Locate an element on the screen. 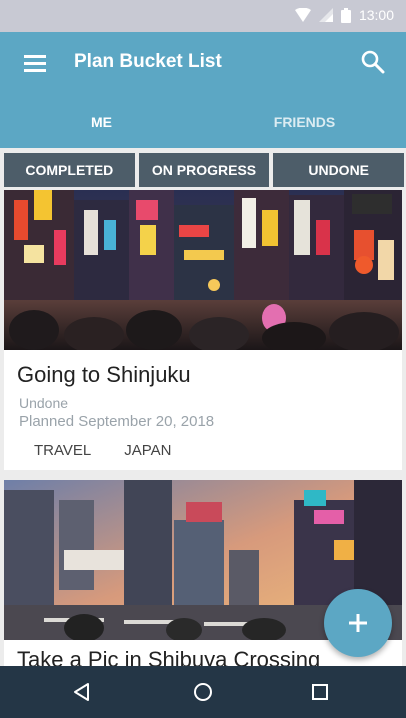  system-nav-bar is located at coordinates (203, 692).